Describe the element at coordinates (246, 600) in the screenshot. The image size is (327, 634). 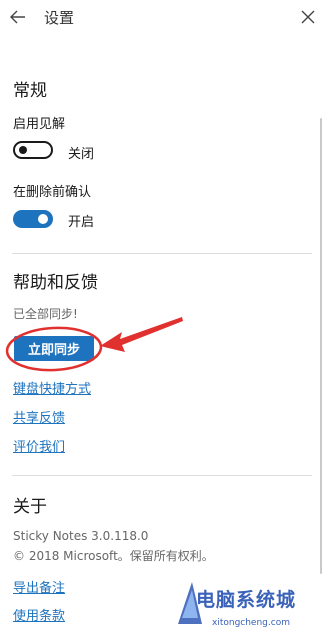
I see `watermark-text: 电脑系统城` at that location.